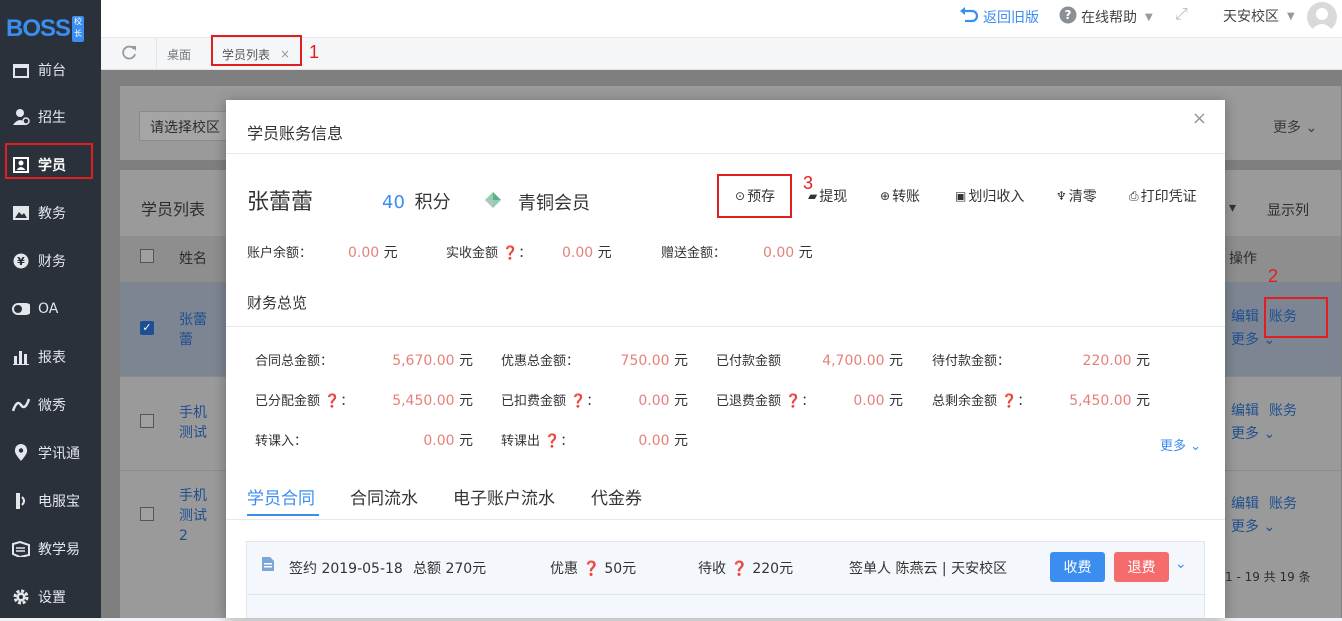 This screenshot has width=1342, height=621. I want to click on close-icon: ×, so click(1199, 118).